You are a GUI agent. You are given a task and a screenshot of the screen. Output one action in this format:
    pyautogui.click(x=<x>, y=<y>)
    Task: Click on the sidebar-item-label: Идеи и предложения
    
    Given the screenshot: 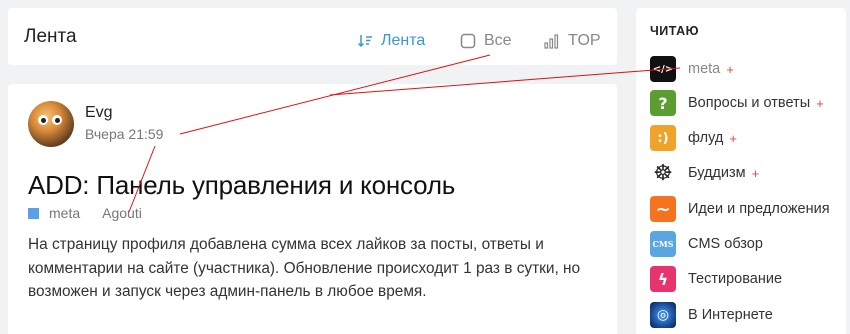 What is the action you would take?
    pyautogui.click(x=759, y=209)
    